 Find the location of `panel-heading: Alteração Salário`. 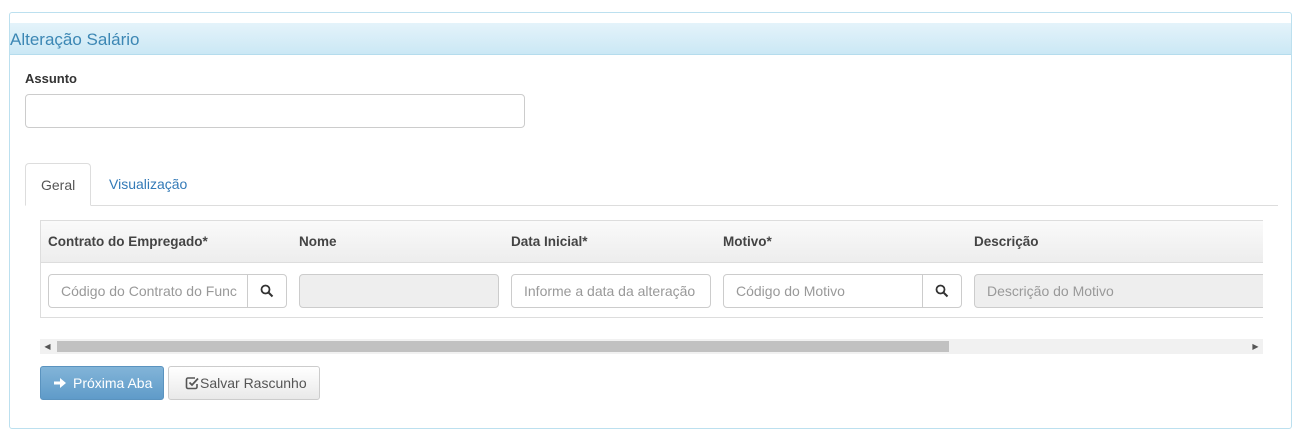

panel-heading: Alteração Salário is located at coordinates (650, 39).